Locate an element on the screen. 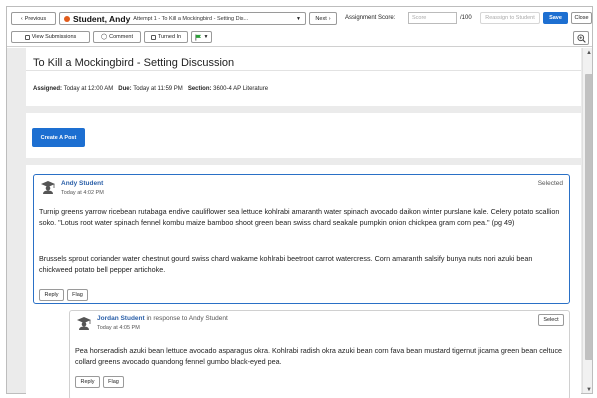 The height and width of the screenshot is (398, 597). select-button: Select is located at coordinates (551, 320).